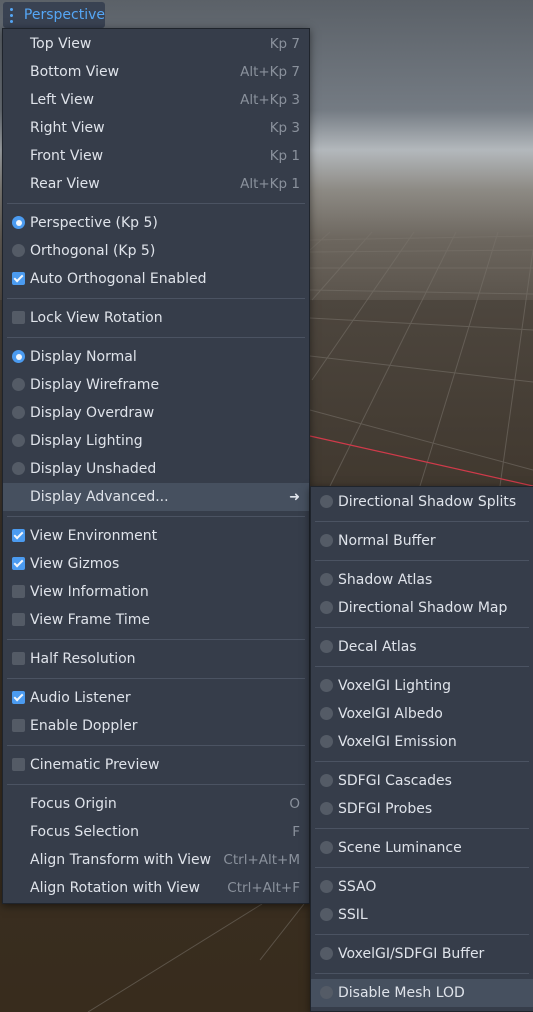 The height and width of the screenshot is (1012, 533). What do you see at coordinates (270, 184) in the screenshot?
I see `shortcut-label: Alt+Kp 1` at bounding box center [270, 184].